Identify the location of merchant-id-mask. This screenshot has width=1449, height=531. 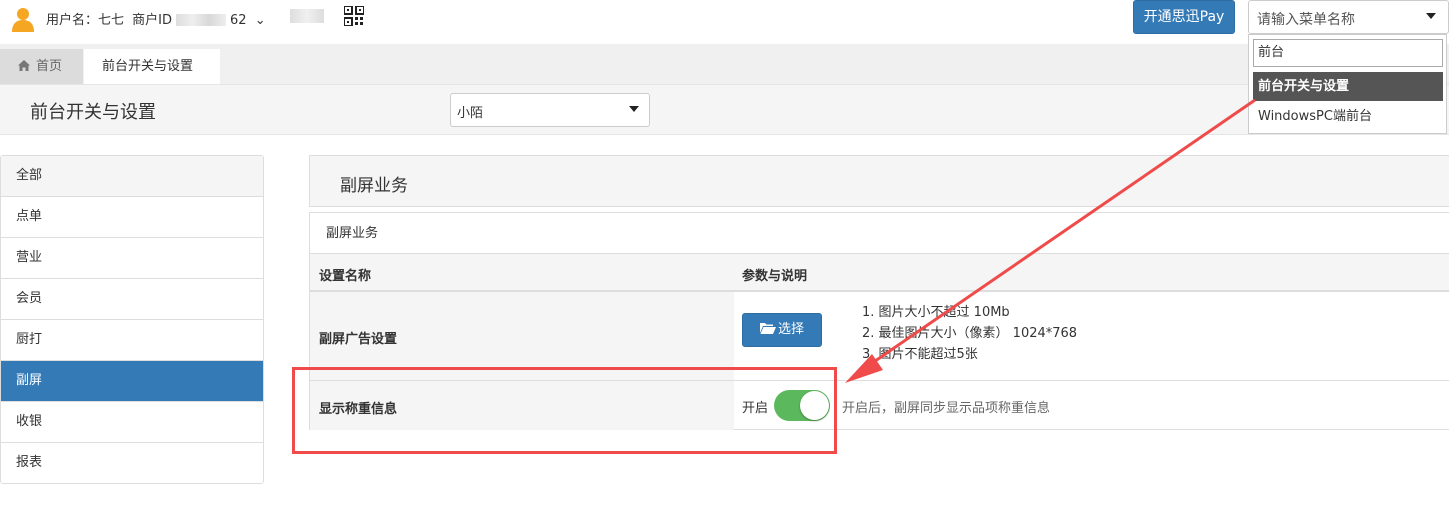
(201, 20).